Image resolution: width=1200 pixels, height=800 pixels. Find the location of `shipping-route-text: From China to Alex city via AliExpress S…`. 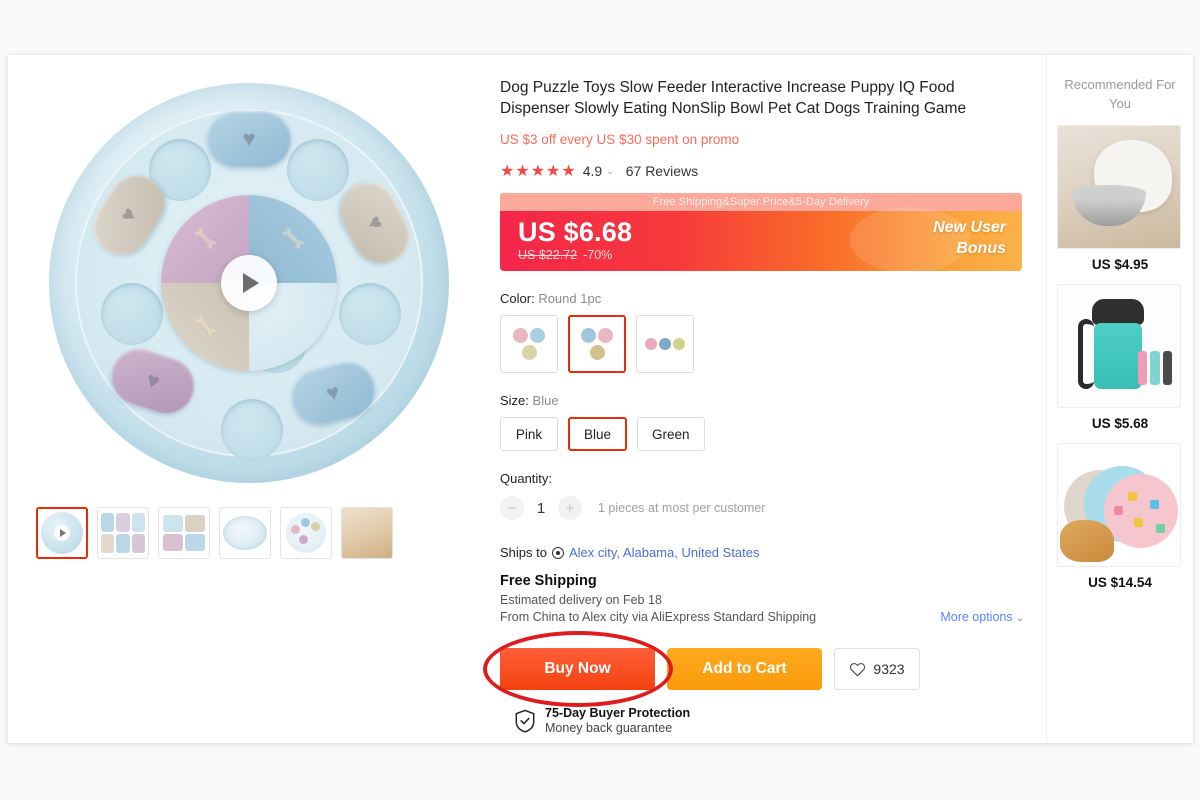

shipping-route-text: From China to Alex city via AliExpress S… is located at coordinates (658, 617).